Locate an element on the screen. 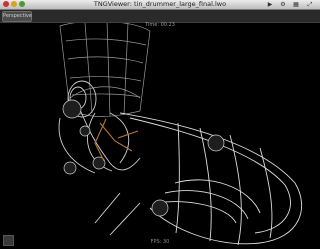  play-icon: ▶ is located at coordinates (270, 4).